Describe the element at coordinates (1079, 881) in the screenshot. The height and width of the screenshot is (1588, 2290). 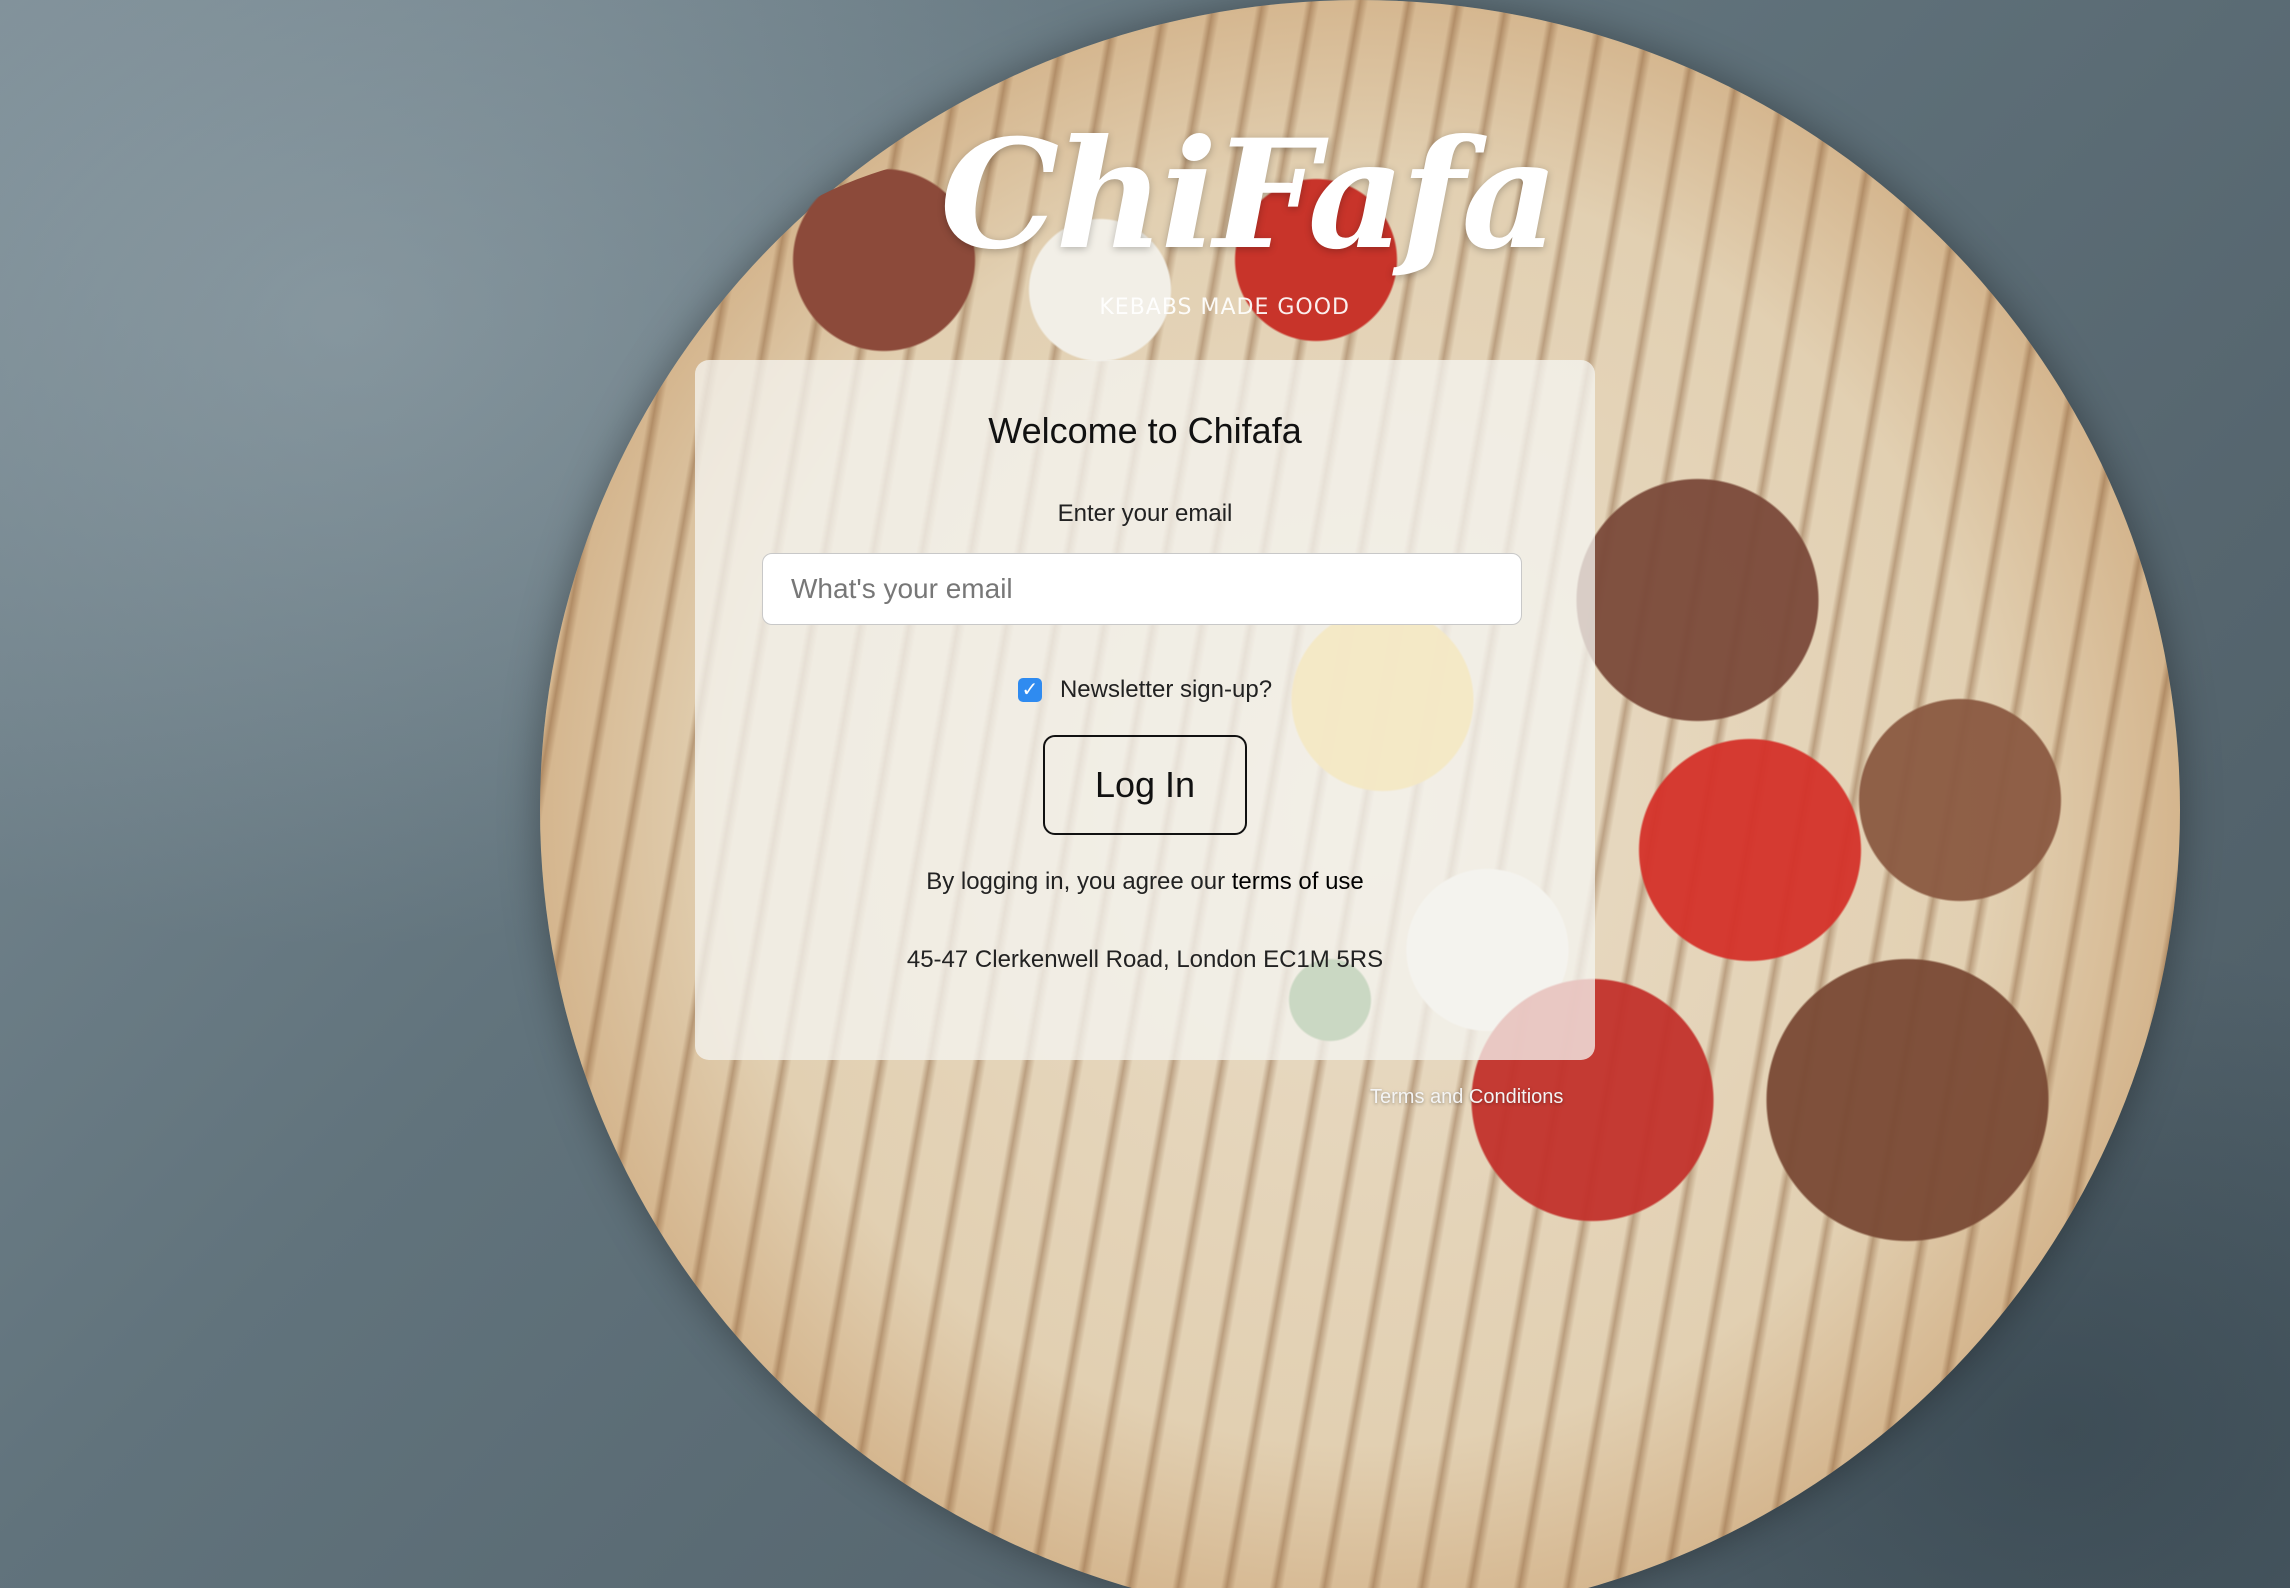
I see `terms-prefix: By logging in, you agree our` at that location.